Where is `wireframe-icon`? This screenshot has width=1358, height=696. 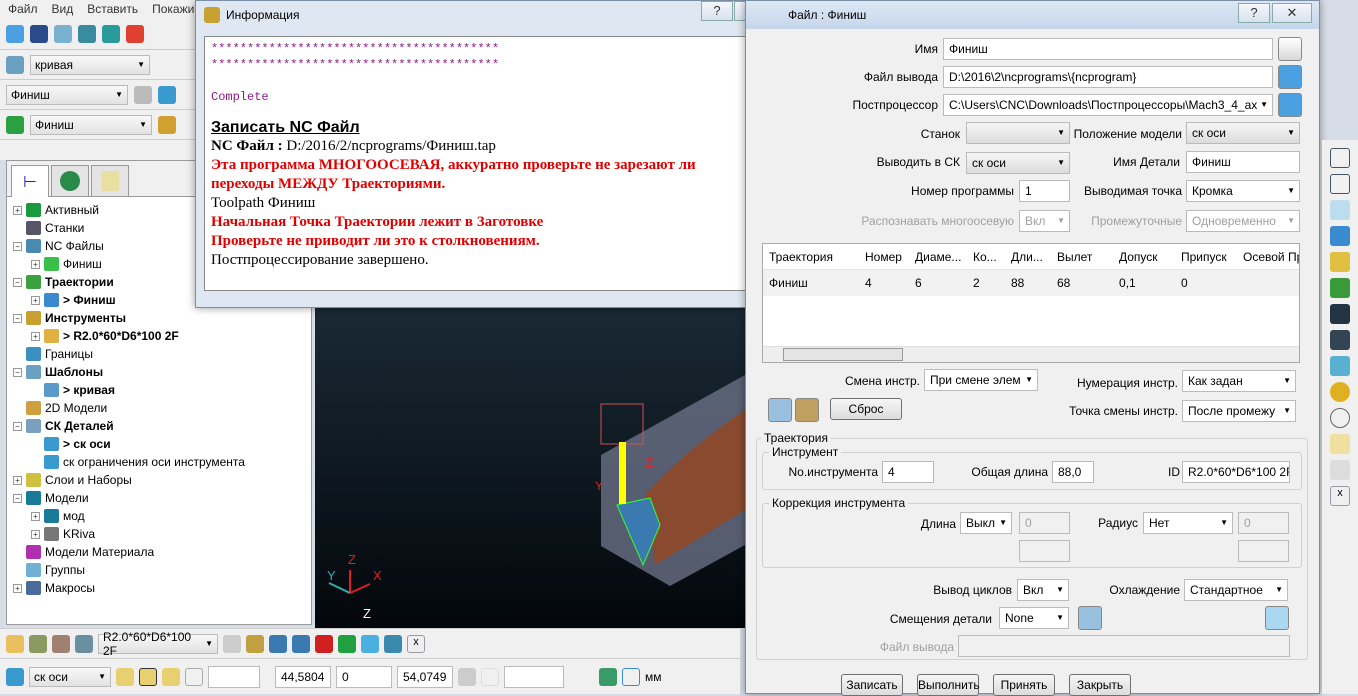 wireframe-icon is located at coordinates (1340, 418).